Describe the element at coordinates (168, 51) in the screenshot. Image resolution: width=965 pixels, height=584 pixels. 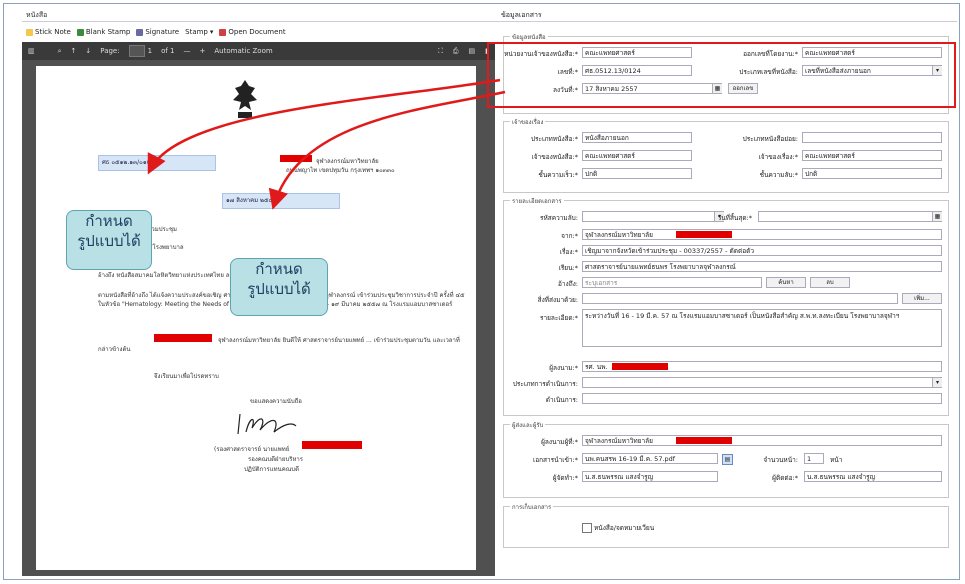
I see `page-total: of 1` at that location.